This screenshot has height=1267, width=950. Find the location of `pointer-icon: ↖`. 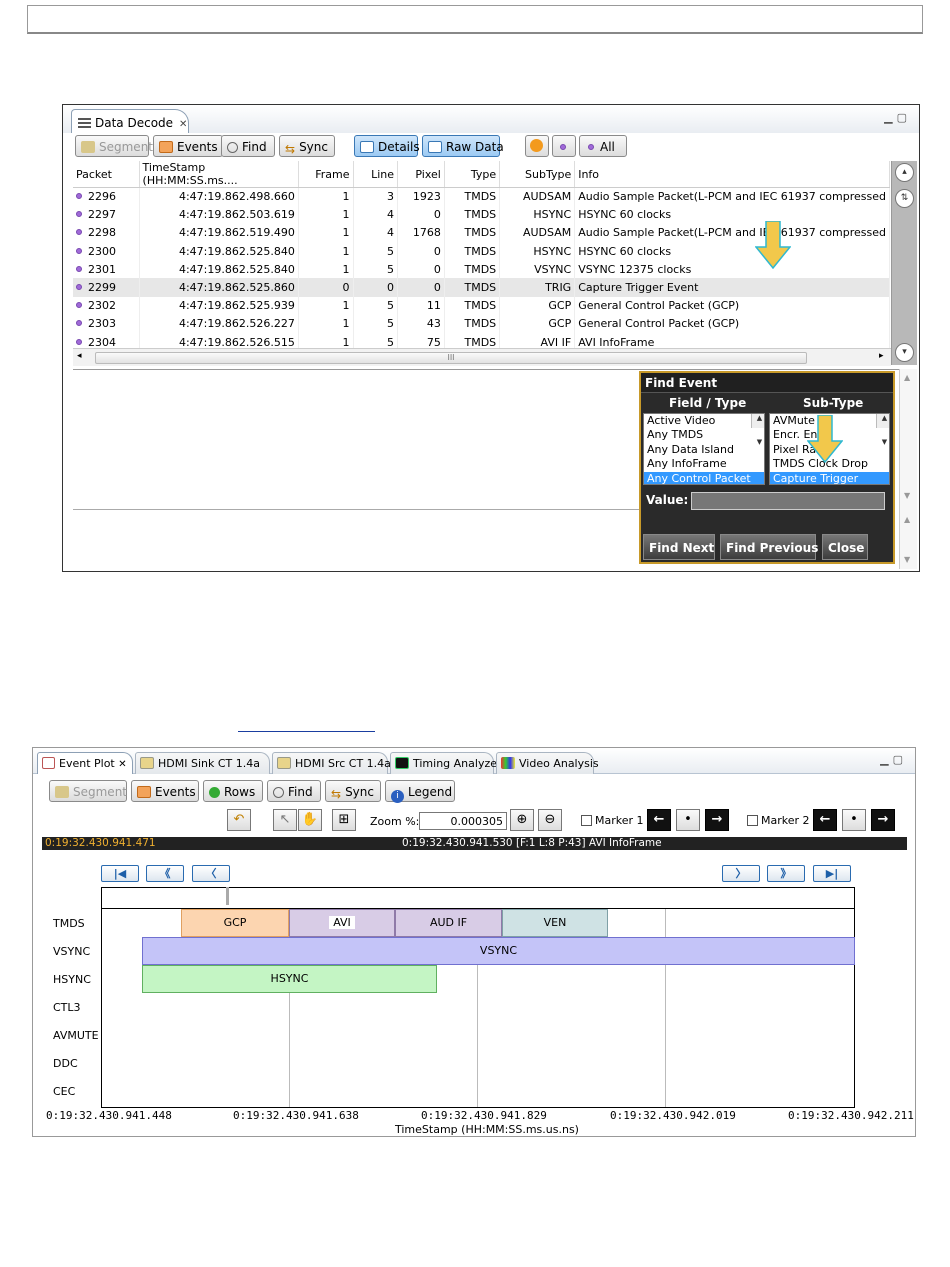

pointer-icon: ↖ is located at coordinates (285, 820).